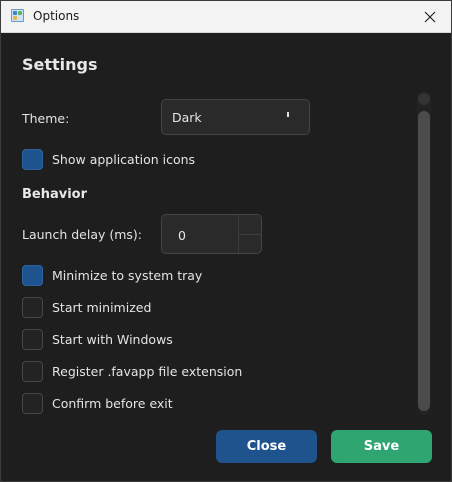 The height and width of the screenshot is (482, 452). I want to click on register-extension-checkbox, so click(32, 371).